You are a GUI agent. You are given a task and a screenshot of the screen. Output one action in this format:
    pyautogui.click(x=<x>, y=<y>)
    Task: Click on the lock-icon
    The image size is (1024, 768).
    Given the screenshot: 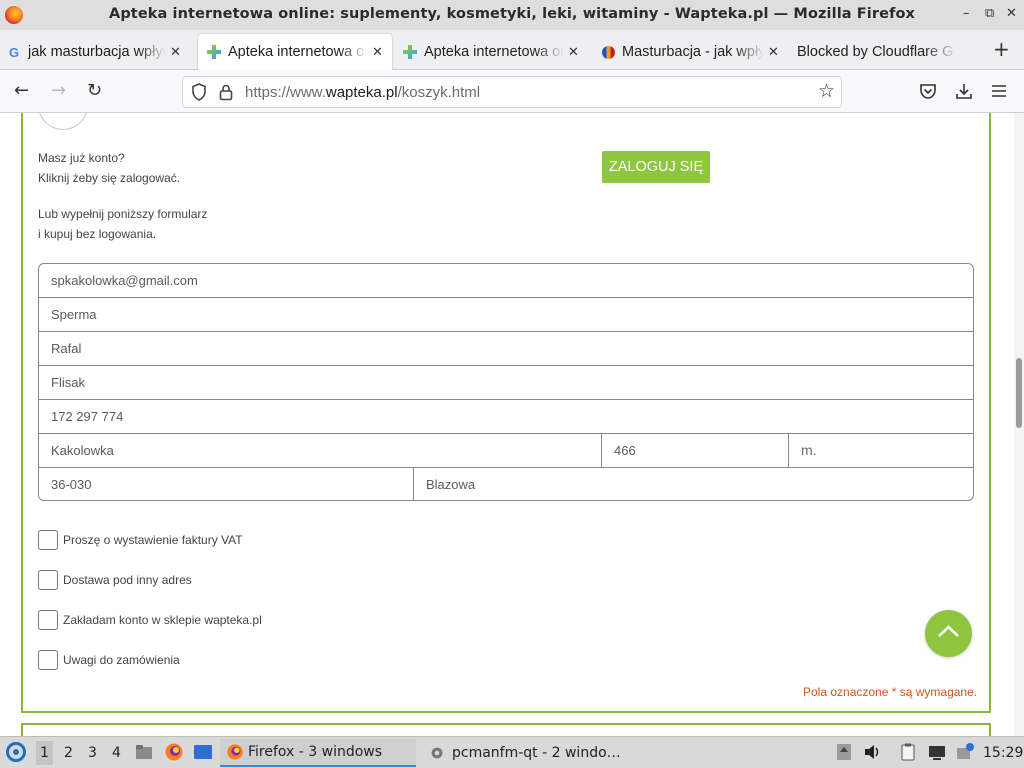 What is the action you would take?
    pyautogui.click(x=226, y=92)
    